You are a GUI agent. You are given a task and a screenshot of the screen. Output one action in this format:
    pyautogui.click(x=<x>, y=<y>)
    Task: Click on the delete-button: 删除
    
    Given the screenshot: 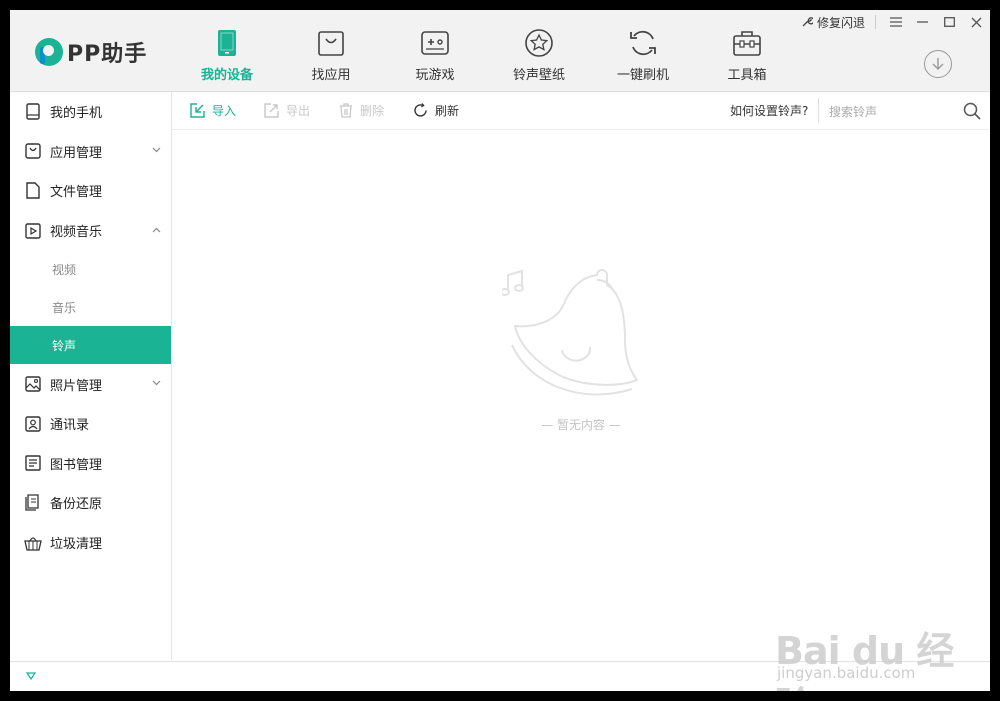 What is the action you would take?
    pyautogui.click(x=361, y=110)
    